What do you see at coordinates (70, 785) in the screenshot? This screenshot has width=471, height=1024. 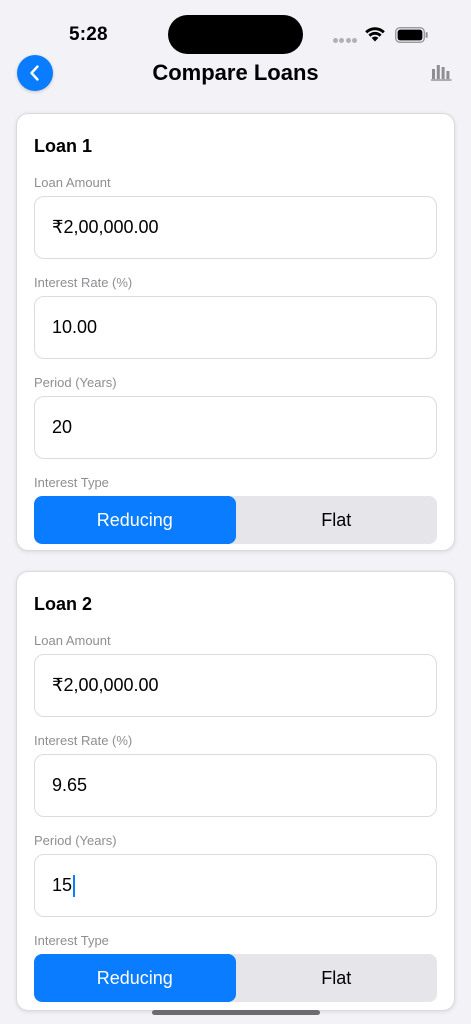 I see `loan-2-rate-value: 9.65` at bounding box center [70, 785].